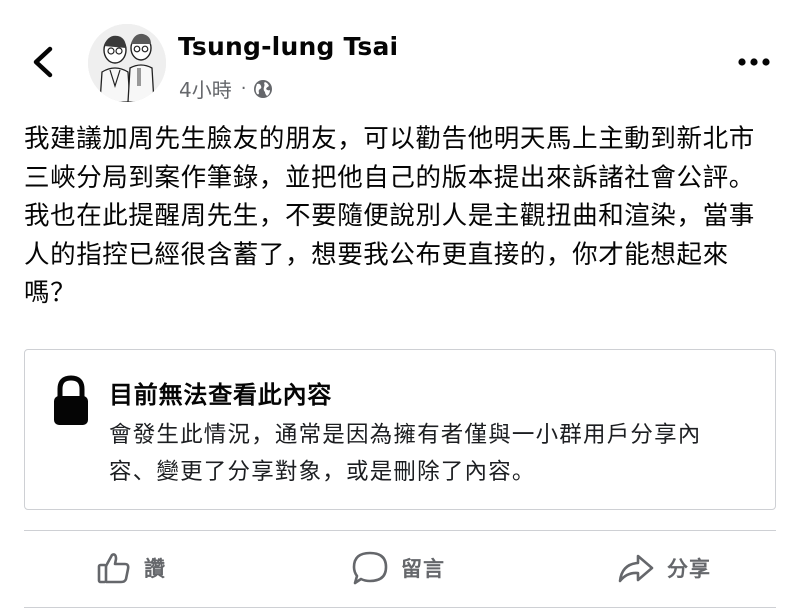 This screenshot has height=612, width=800. What do you see at coordinates (398, 568) in the screenshot?
I see `comment-button: 留言` at bounding box center [398, 568].